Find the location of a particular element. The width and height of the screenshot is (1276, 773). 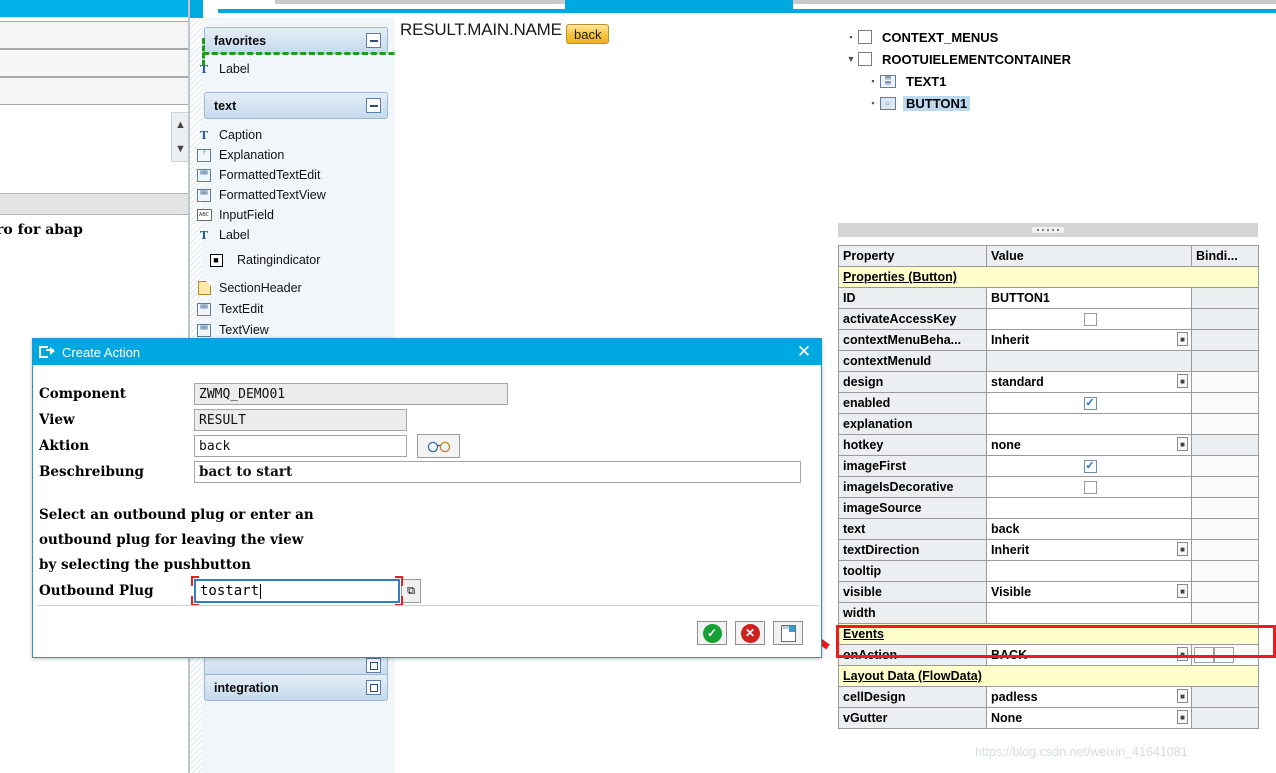

palette-item-caption: T Caption is located at coordinates (229, 135).